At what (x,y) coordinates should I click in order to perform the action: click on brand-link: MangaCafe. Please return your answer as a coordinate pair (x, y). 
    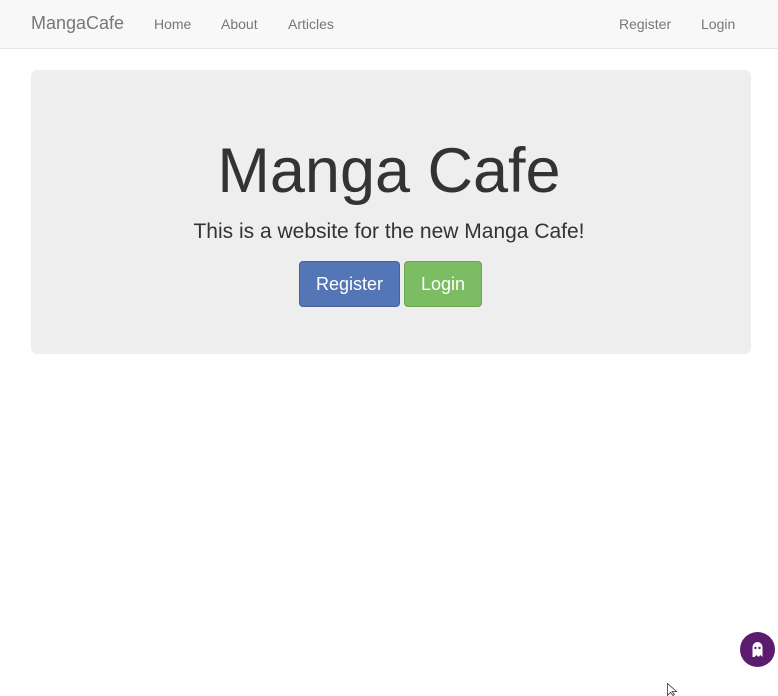
    Looking at the image, I should click on (77, 23).